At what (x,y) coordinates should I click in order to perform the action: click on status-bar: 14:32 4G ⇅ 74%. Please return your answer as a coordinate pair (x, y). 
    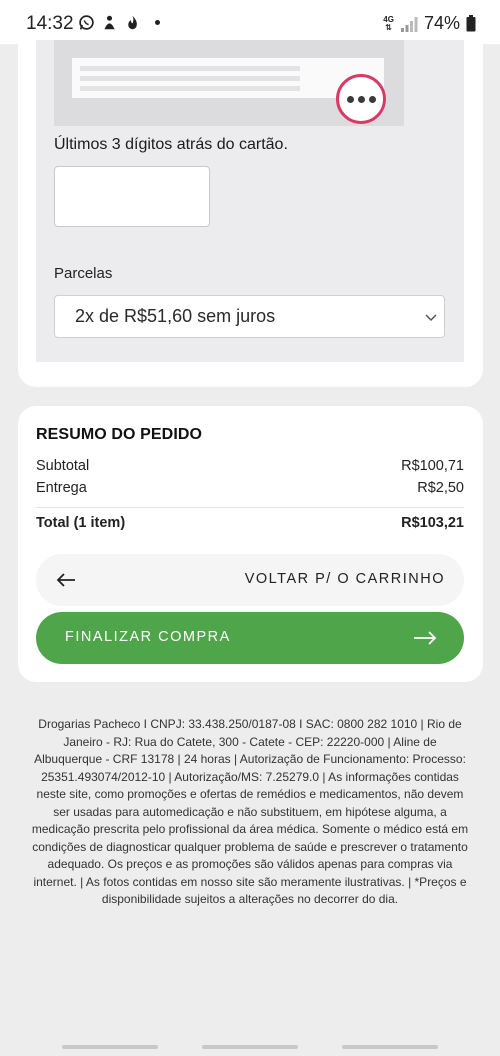
    Looking at the image, I should click on (250, 22).